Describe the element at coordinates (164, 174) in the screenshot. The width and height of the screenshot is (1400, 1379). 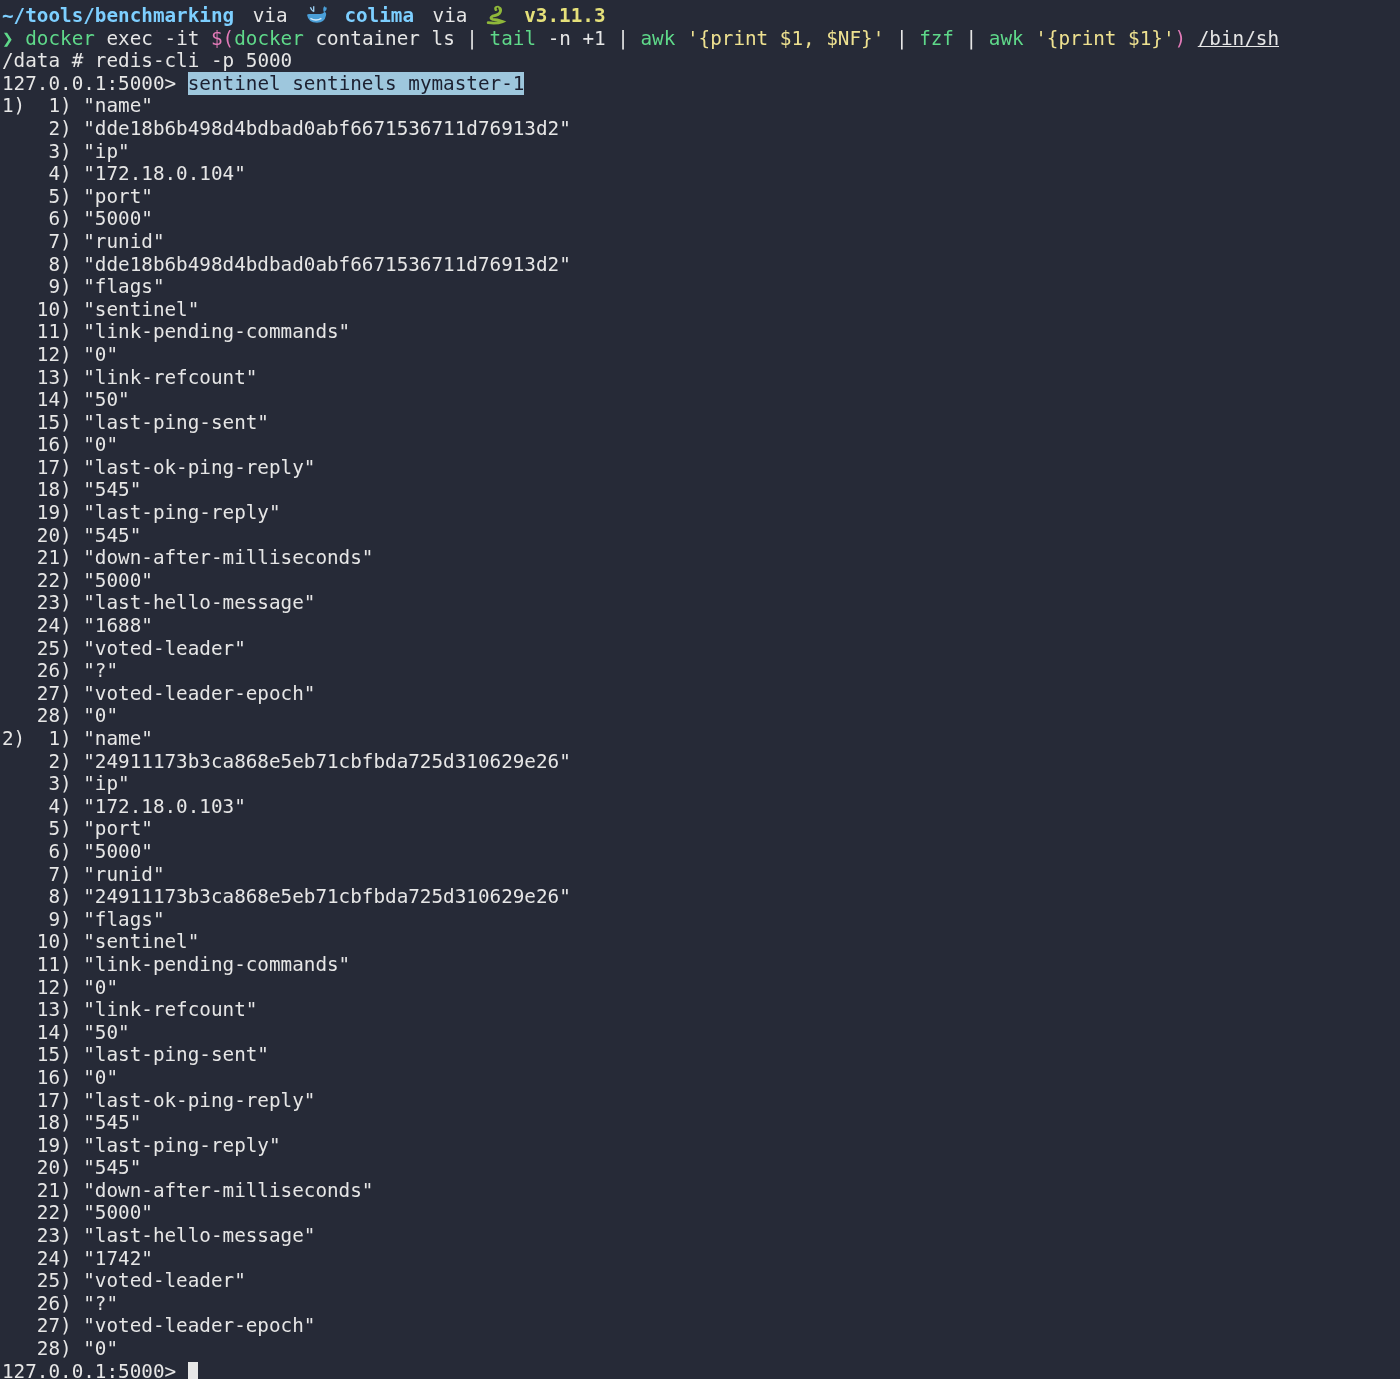
I see `reply-value: "172.18.0.104"` at that location.